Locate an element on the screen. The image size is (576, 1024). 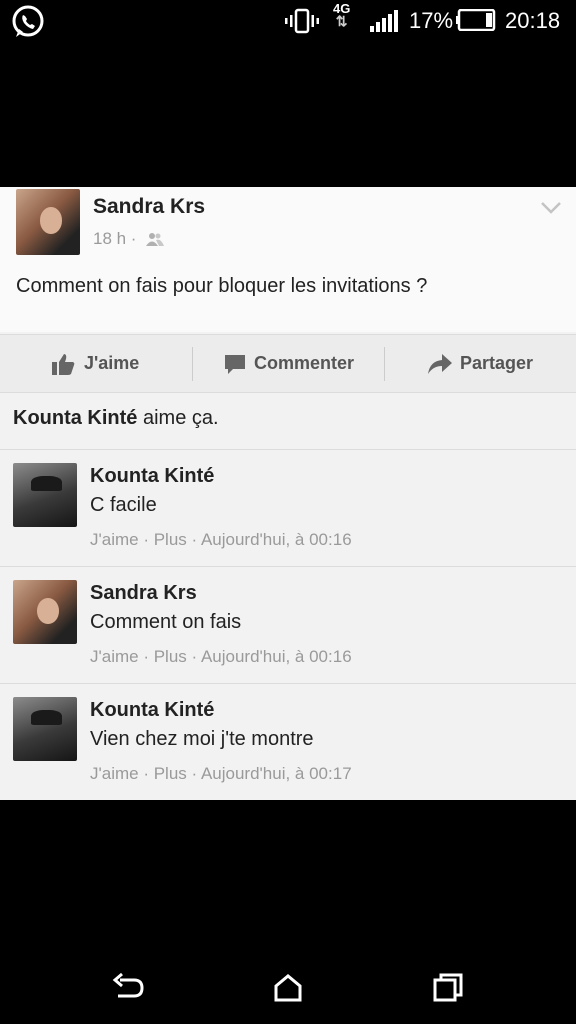
author-avatar is located at coordinates (48, 222).